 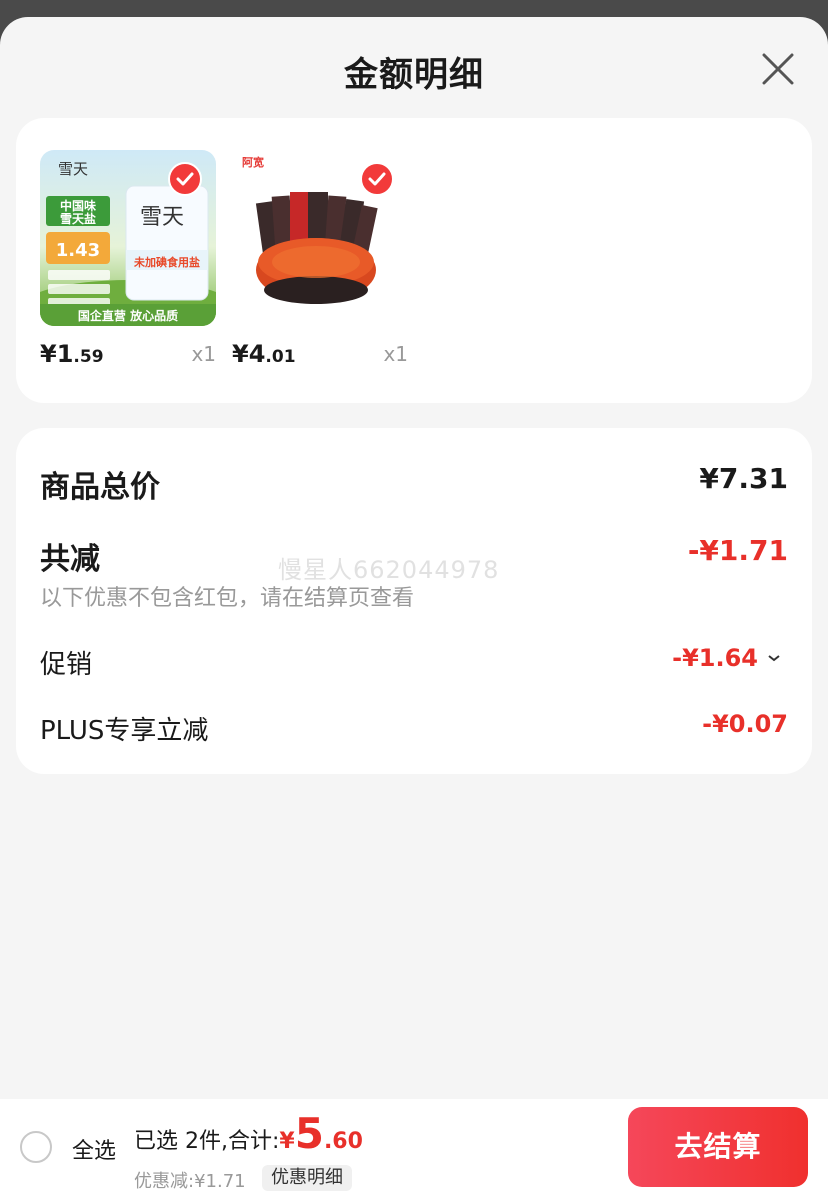 I want to click on svg-text: 雪天盐, so click(x=78, y=218).